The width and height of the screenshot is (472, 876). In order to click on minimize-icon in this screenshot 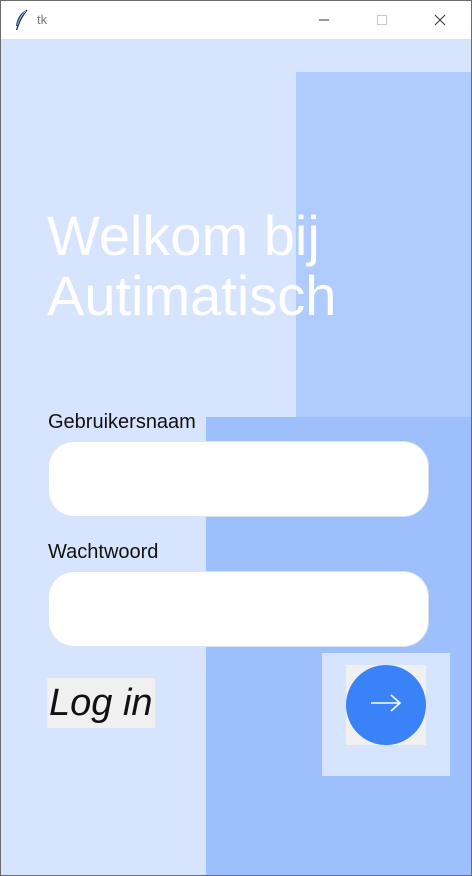, I will do `click(324, 20)`.